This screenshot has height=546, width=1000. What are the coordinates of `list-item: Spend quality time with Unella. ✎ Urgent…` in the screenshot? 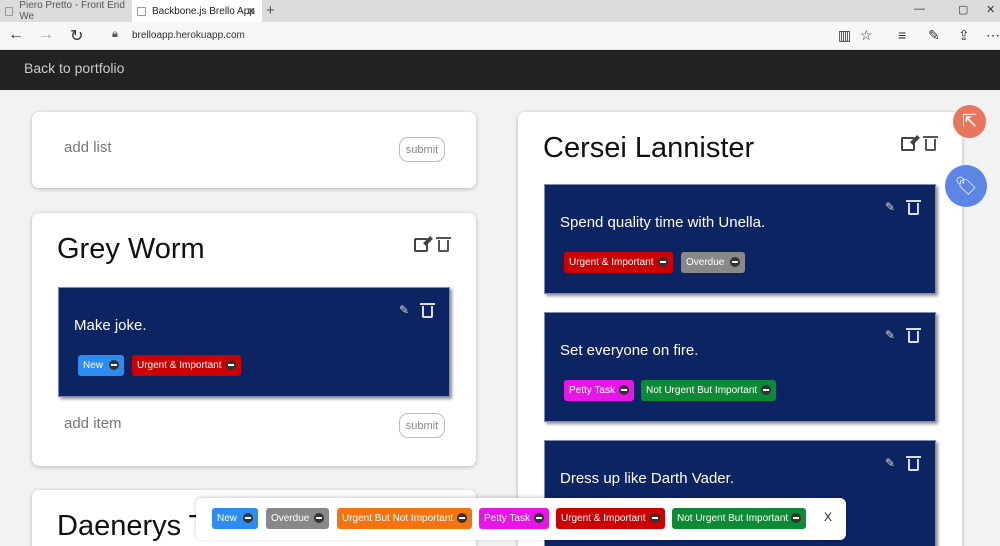 It's located at (740, 239).